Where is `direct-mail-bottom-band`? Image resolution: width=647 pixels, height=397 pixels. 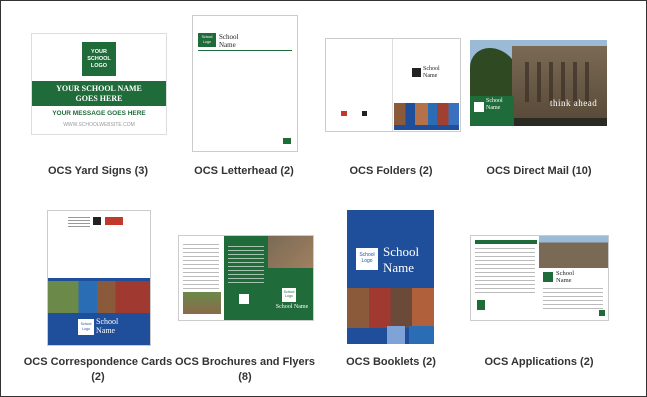
direct-mail-bottom-band is located at coordinates (560, 122).